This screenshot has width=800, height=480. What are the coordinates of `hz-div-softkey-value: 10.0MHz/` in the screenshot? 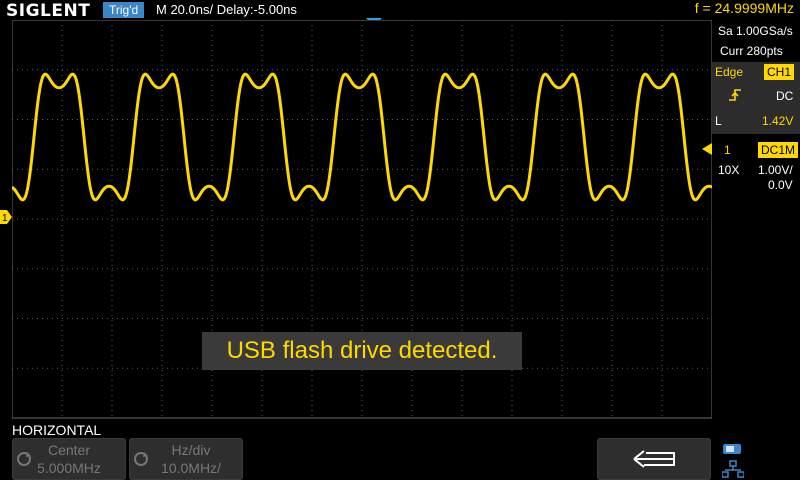 It's located at (191, 468).